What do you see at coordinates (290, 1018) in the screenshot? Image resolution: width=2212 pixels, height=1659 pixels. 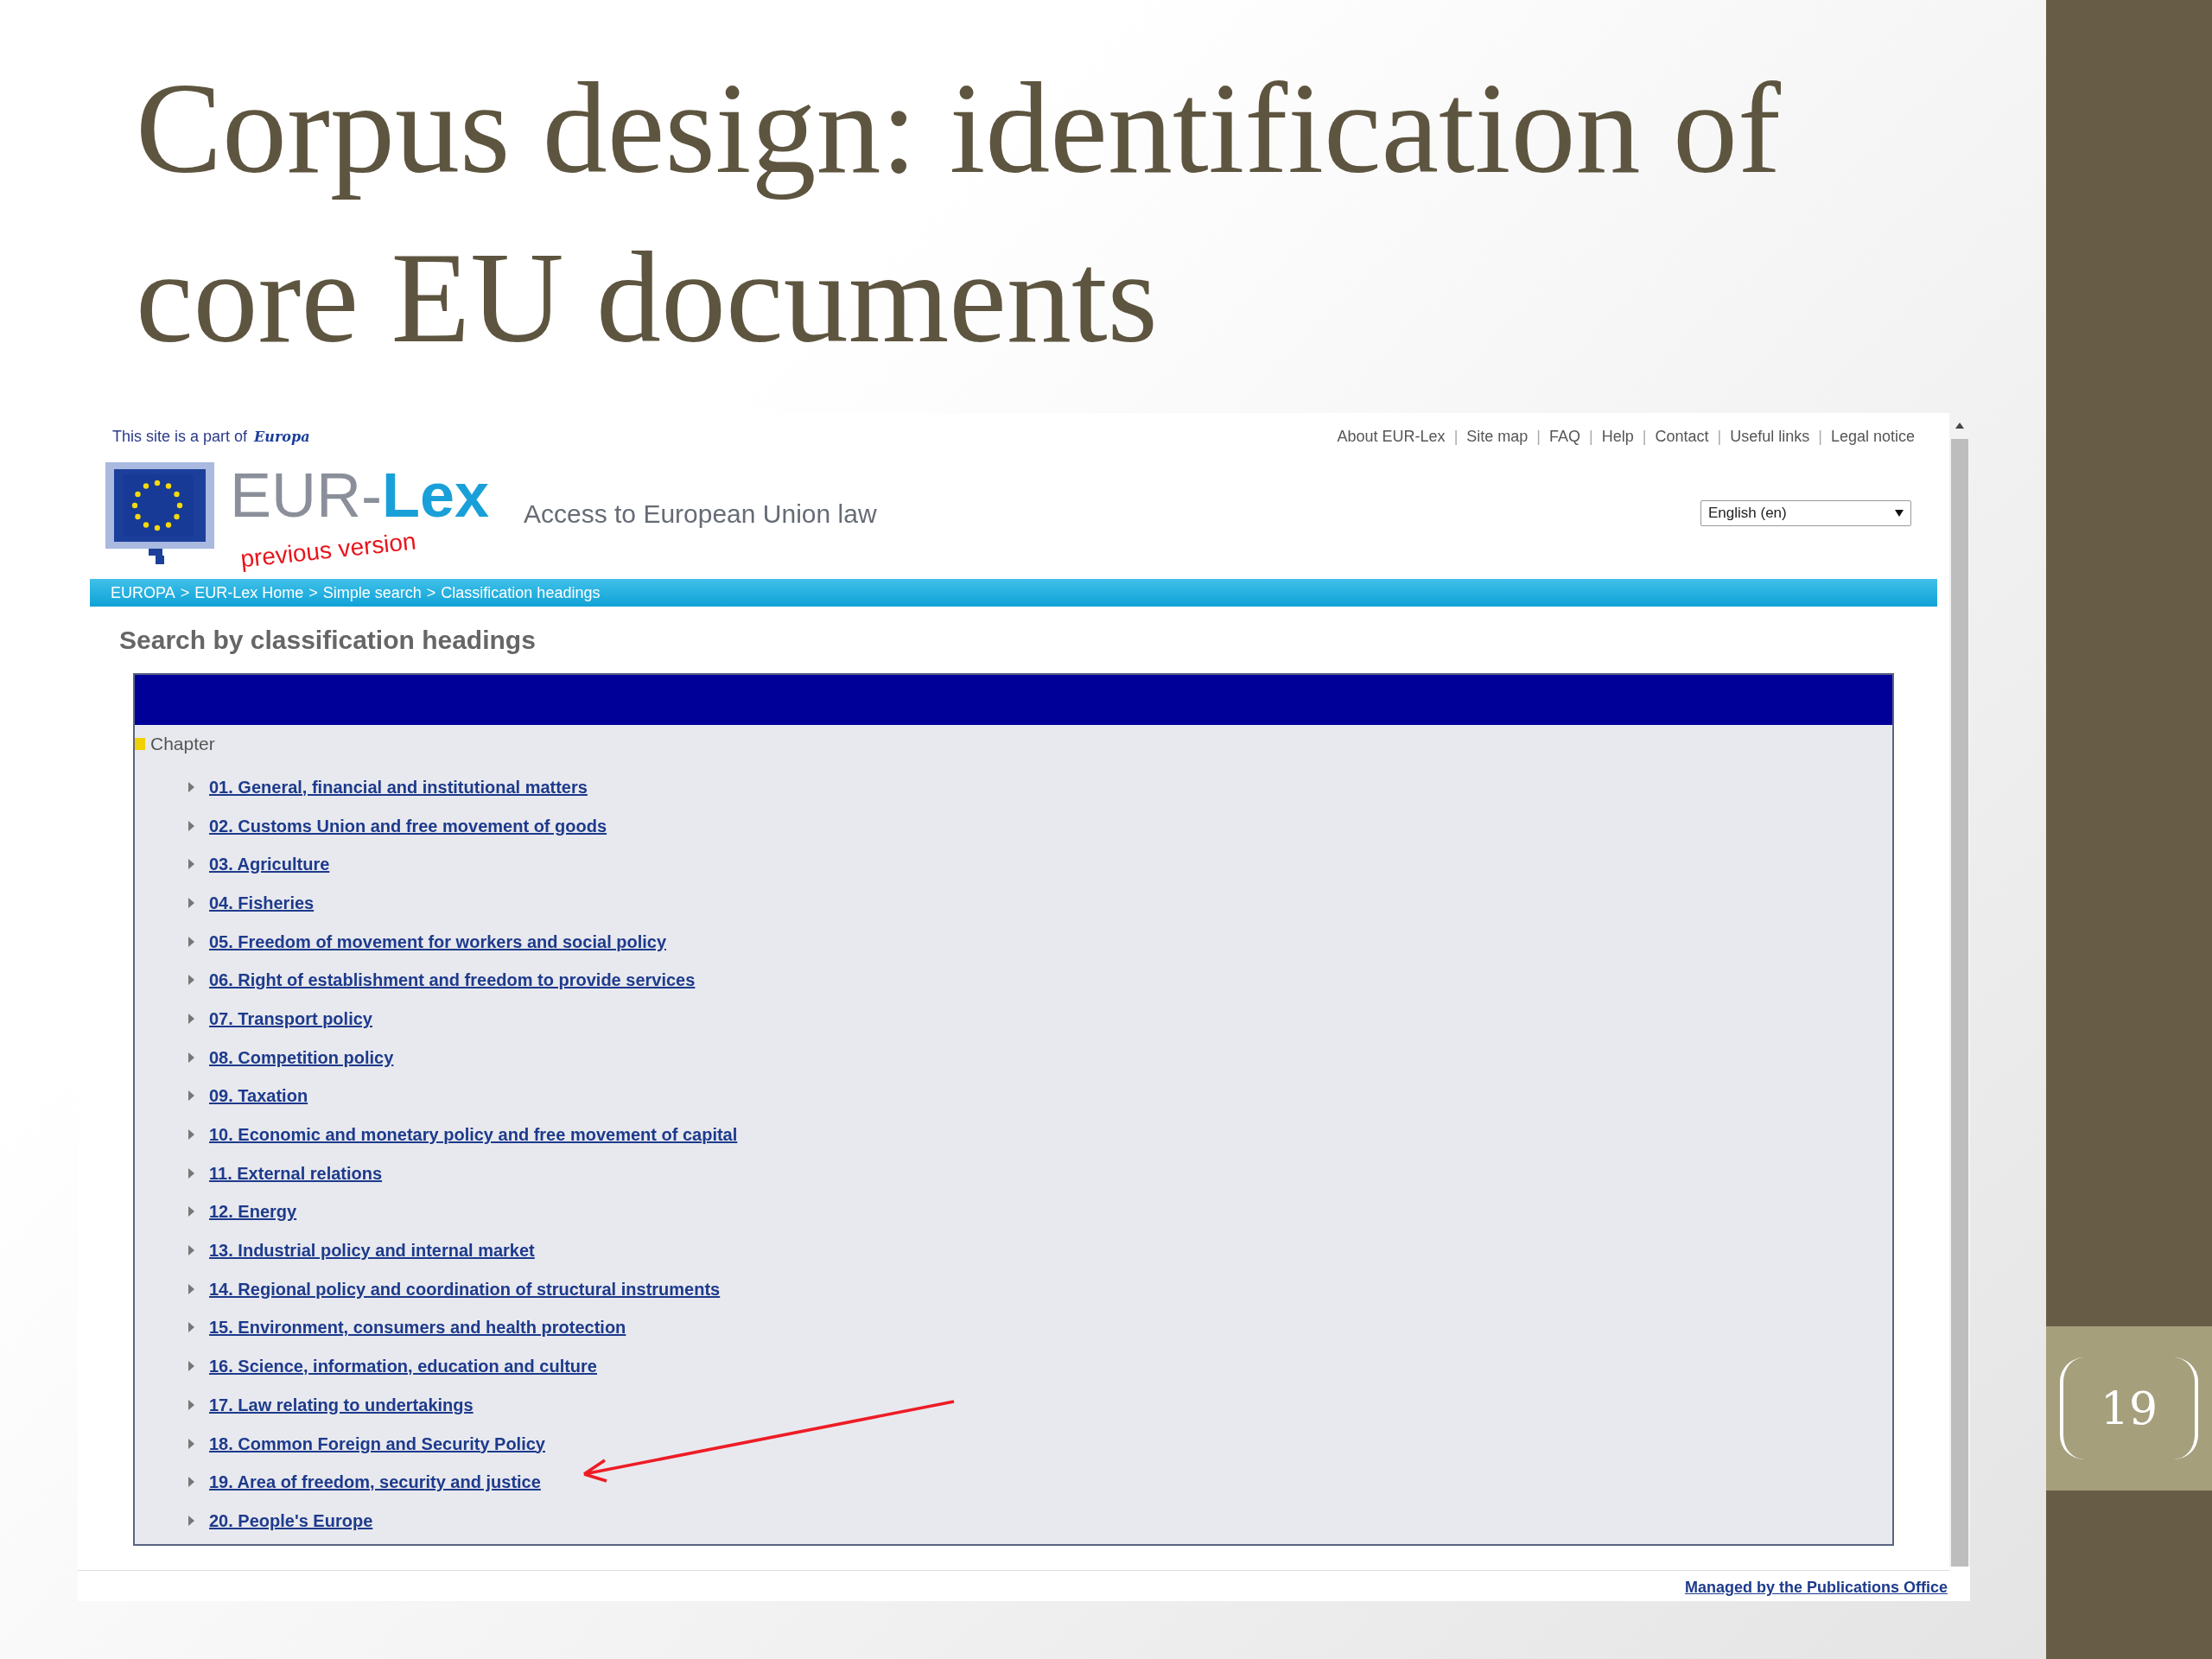 I see `chapter-link: 07. Transport policy` at bounding box center [290, 1018].